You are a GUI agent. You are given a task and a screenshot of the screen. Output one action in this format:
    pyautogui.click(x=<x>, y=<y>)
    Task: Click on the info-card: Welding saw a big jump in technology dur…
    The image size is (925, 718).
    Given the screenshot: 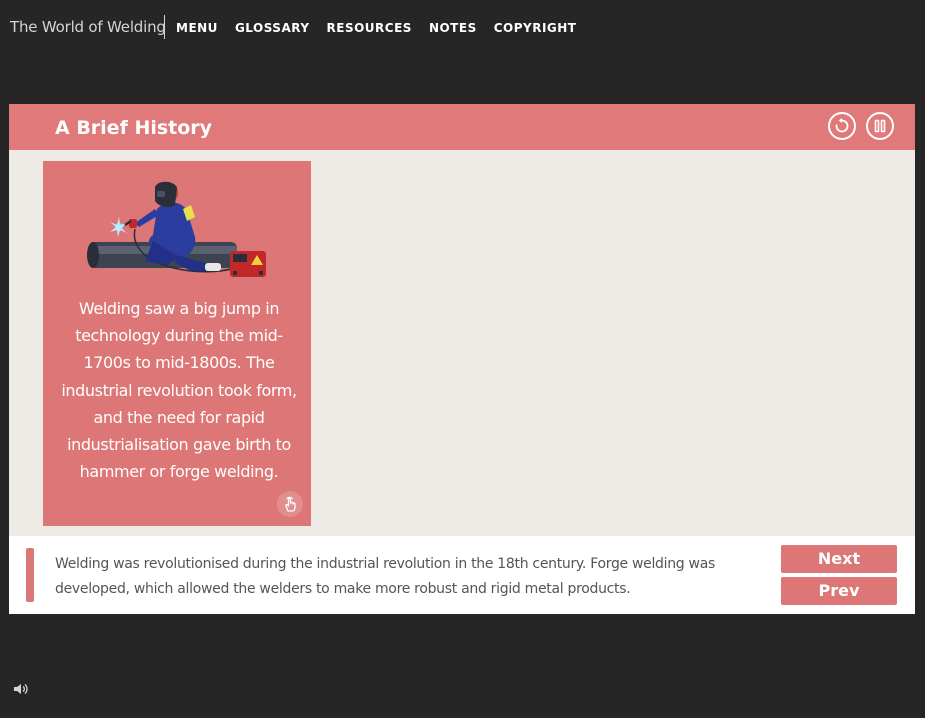 What is the action you would take?
    pyautogui.click(x=177, y=343)
    